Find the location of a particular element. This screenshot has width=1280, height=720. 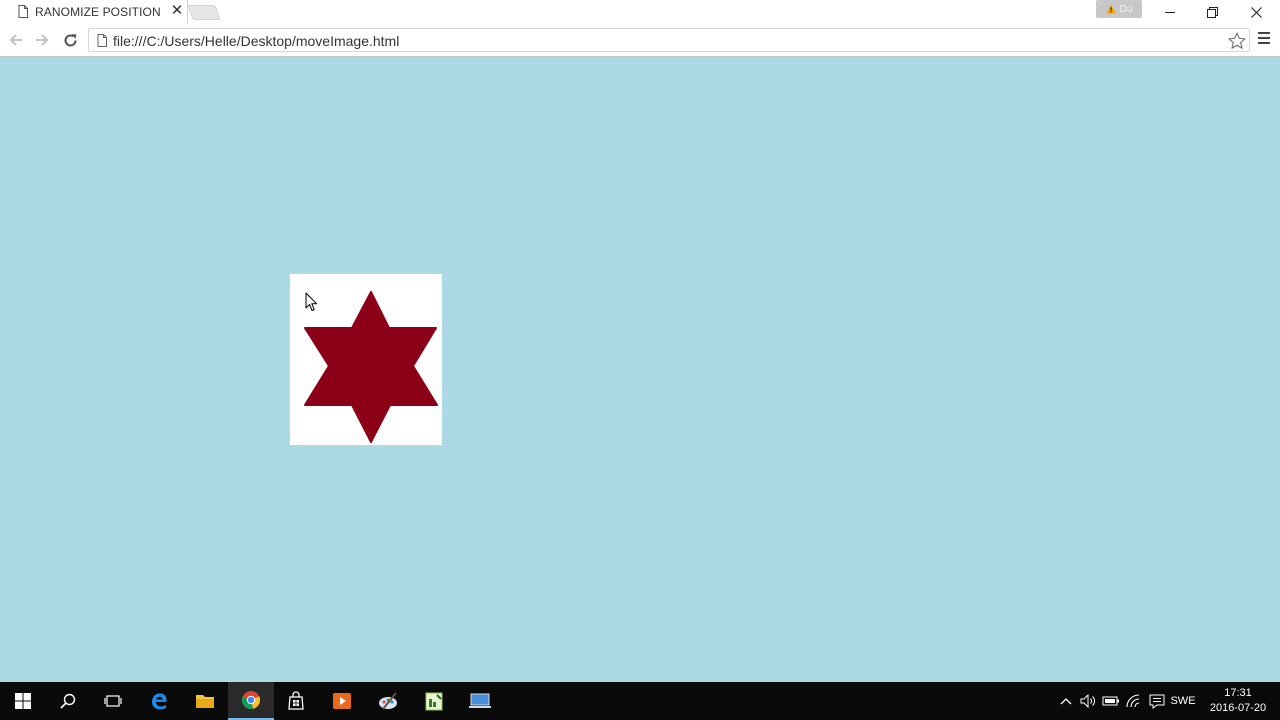

browser-titlebar: RANOMIZE POSITION ✕ Du is located at coordinates (640, 12).